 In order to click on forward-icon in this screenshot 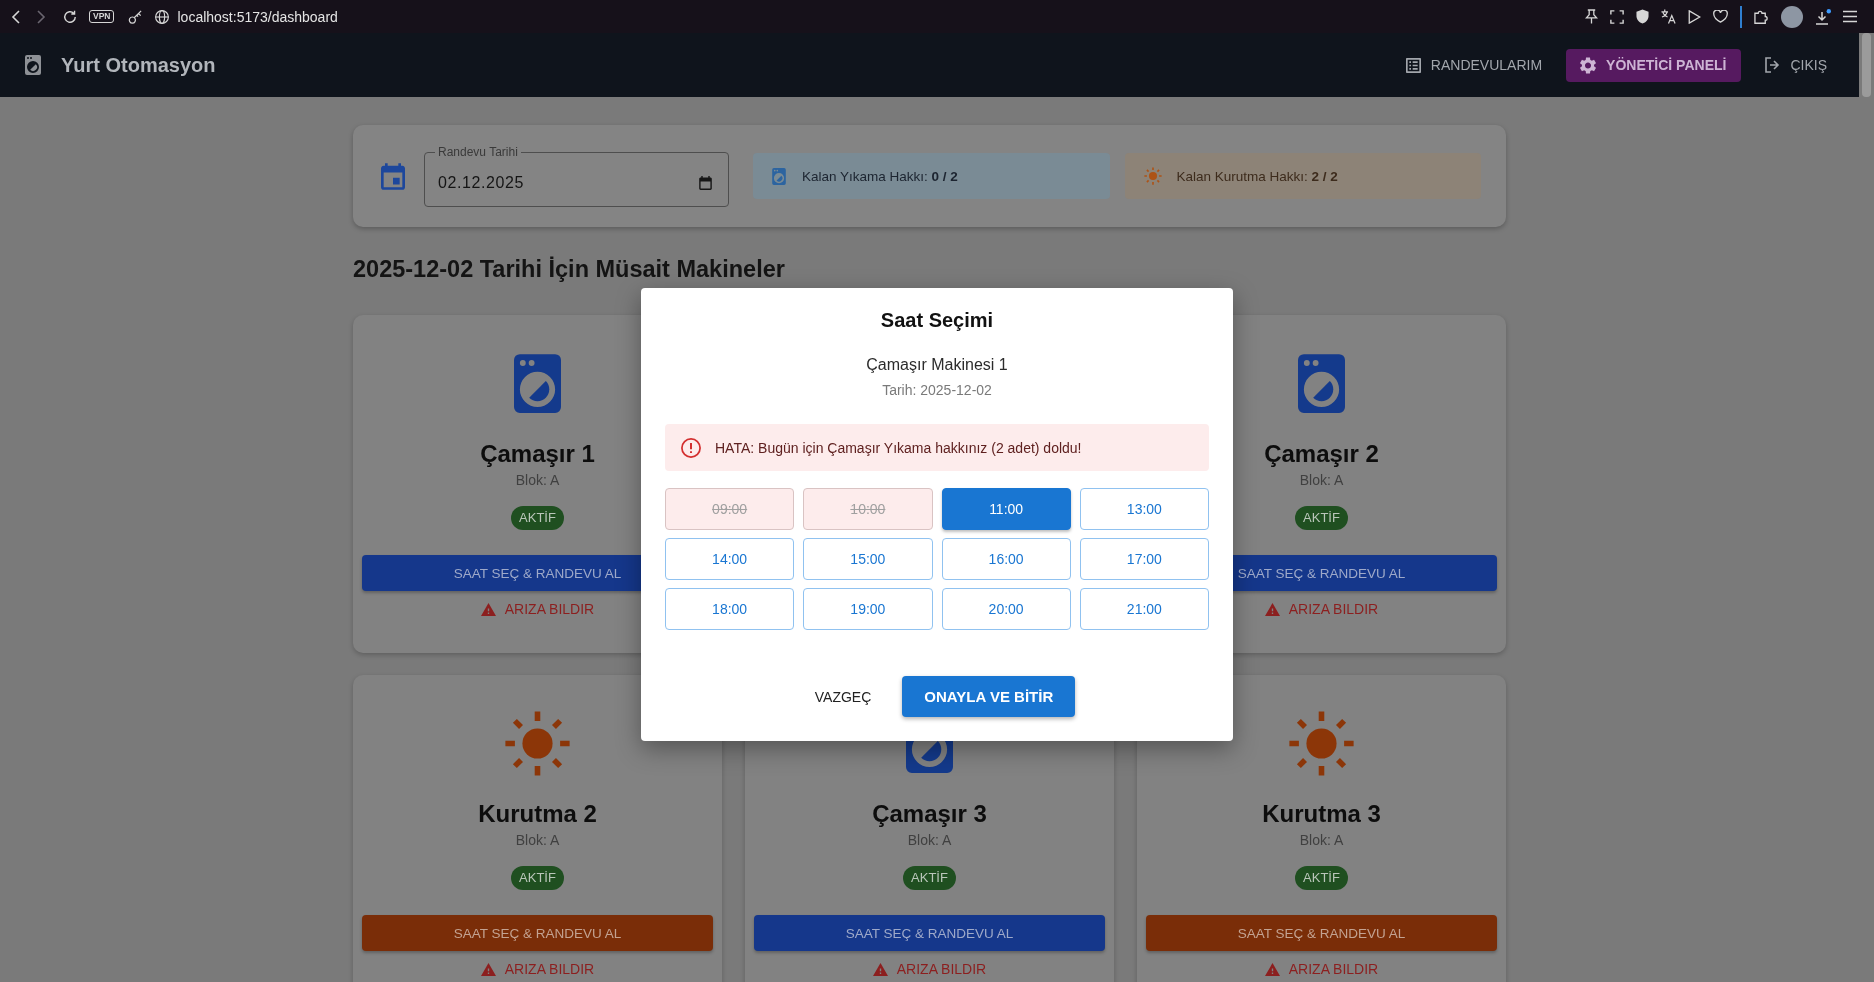, I will do `click(41, 16)`.